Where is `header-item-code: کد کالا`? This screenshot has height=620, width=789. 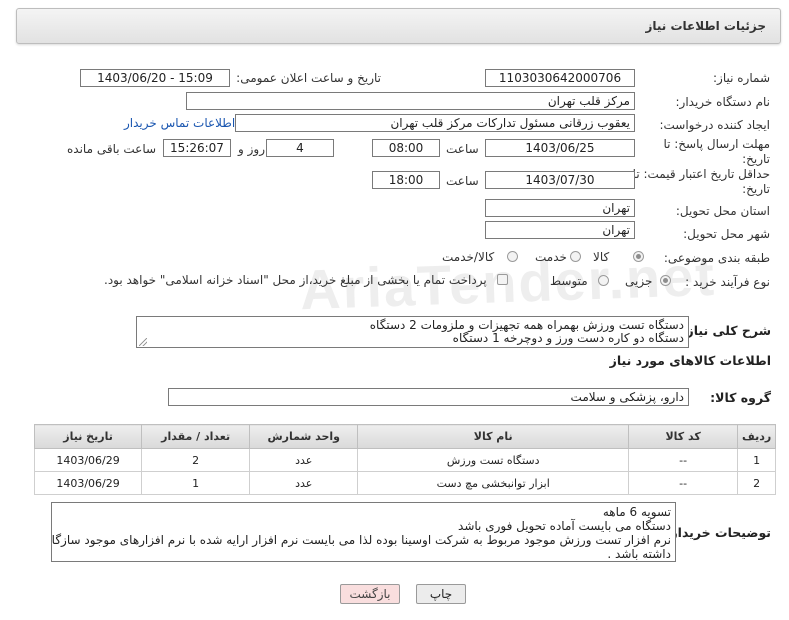 header-item-code: کد کالا is located at coordinates (683, 436).